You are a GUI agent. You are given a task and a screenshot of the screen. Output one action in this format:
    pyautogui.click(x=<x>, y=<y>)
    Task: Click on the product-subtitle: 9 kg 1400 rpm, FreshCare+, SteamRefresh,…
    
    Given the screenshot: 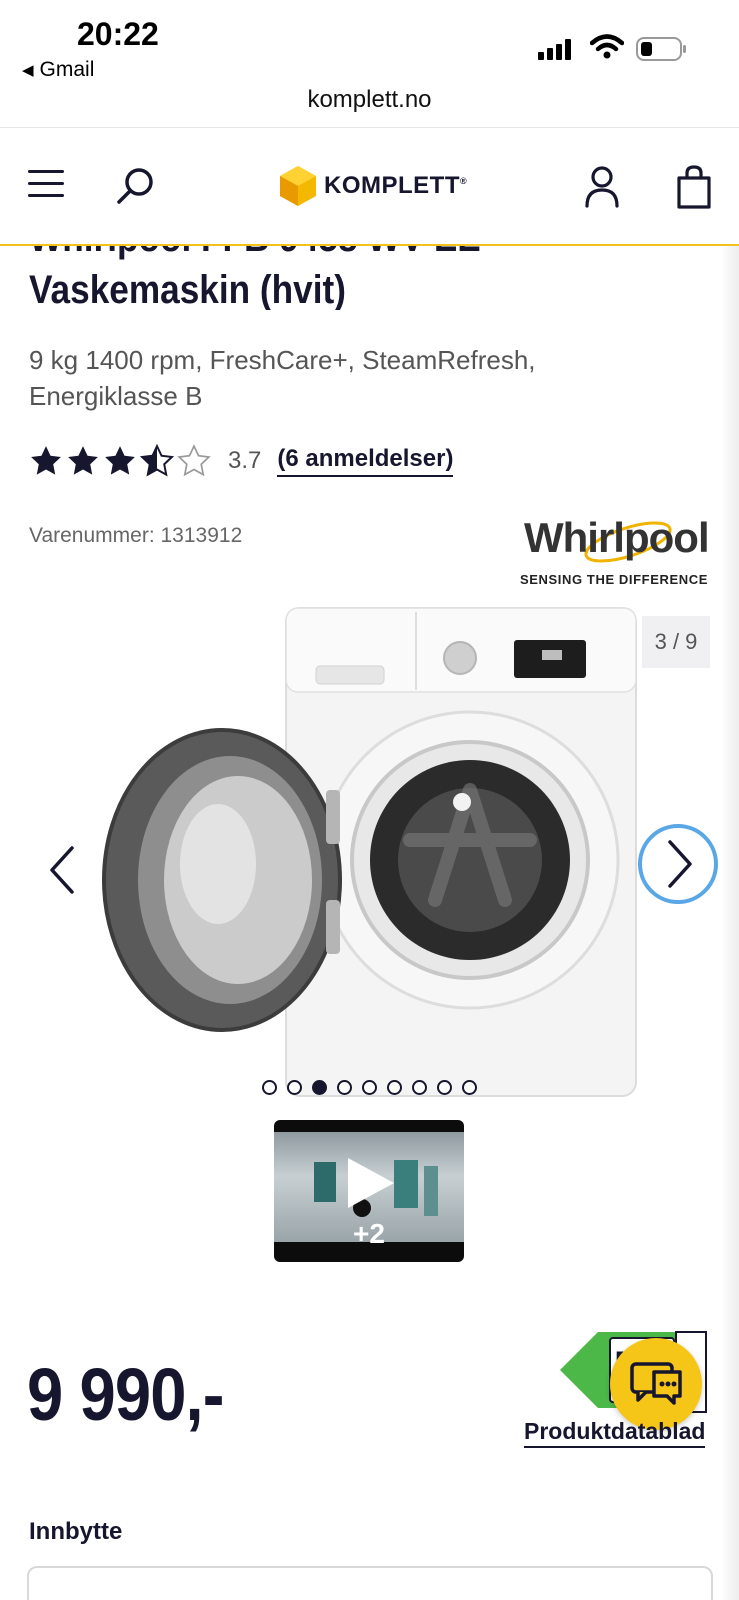 What is the action you would take?
    pyautogui.click(x=282, y=378)
    